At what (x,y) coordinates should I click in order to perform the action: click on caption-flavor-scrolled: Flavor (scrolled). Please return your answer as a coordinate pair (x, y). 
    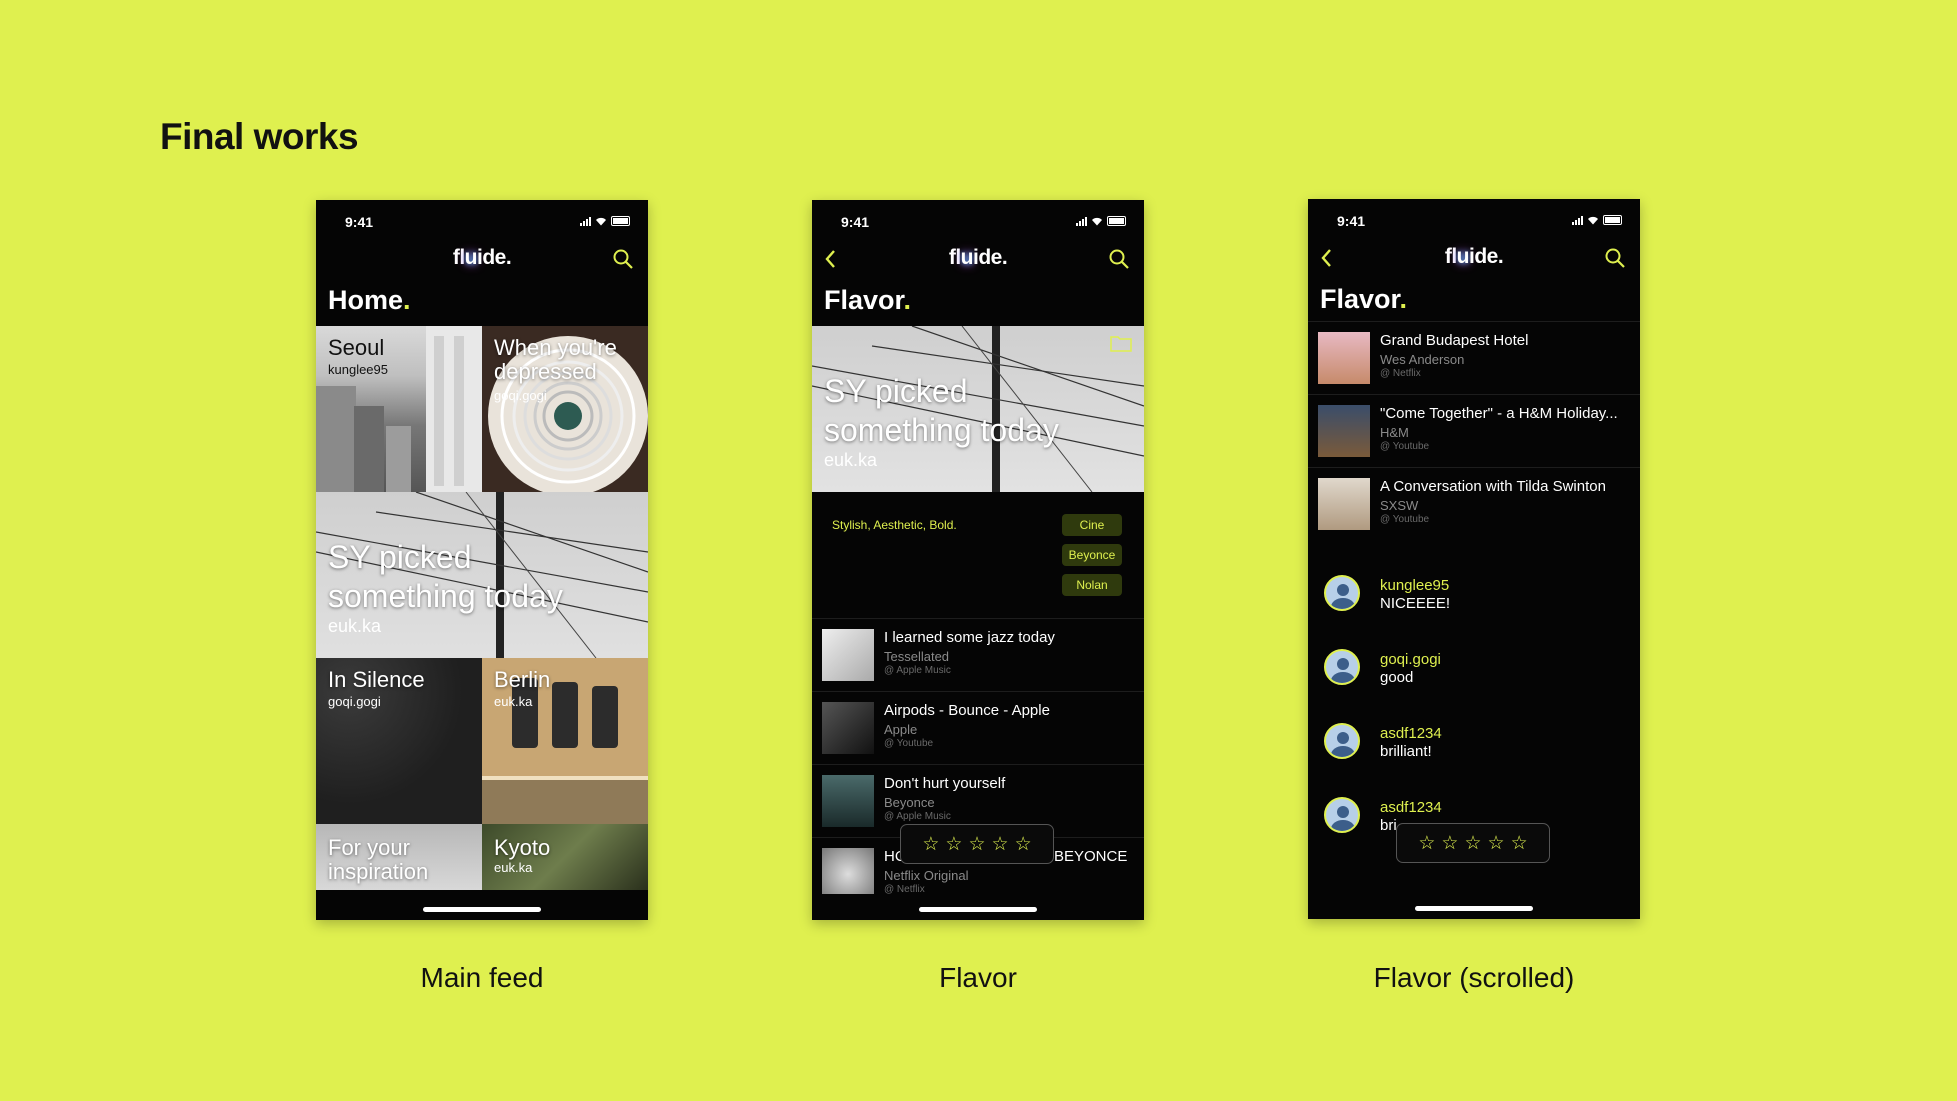
    Looking at the image, I should click on (1474, 977).